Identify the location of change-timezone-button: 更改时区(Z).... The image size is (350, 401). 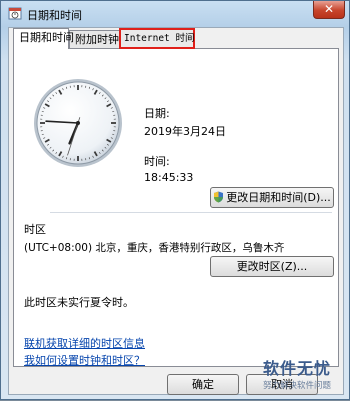
(272, 266).